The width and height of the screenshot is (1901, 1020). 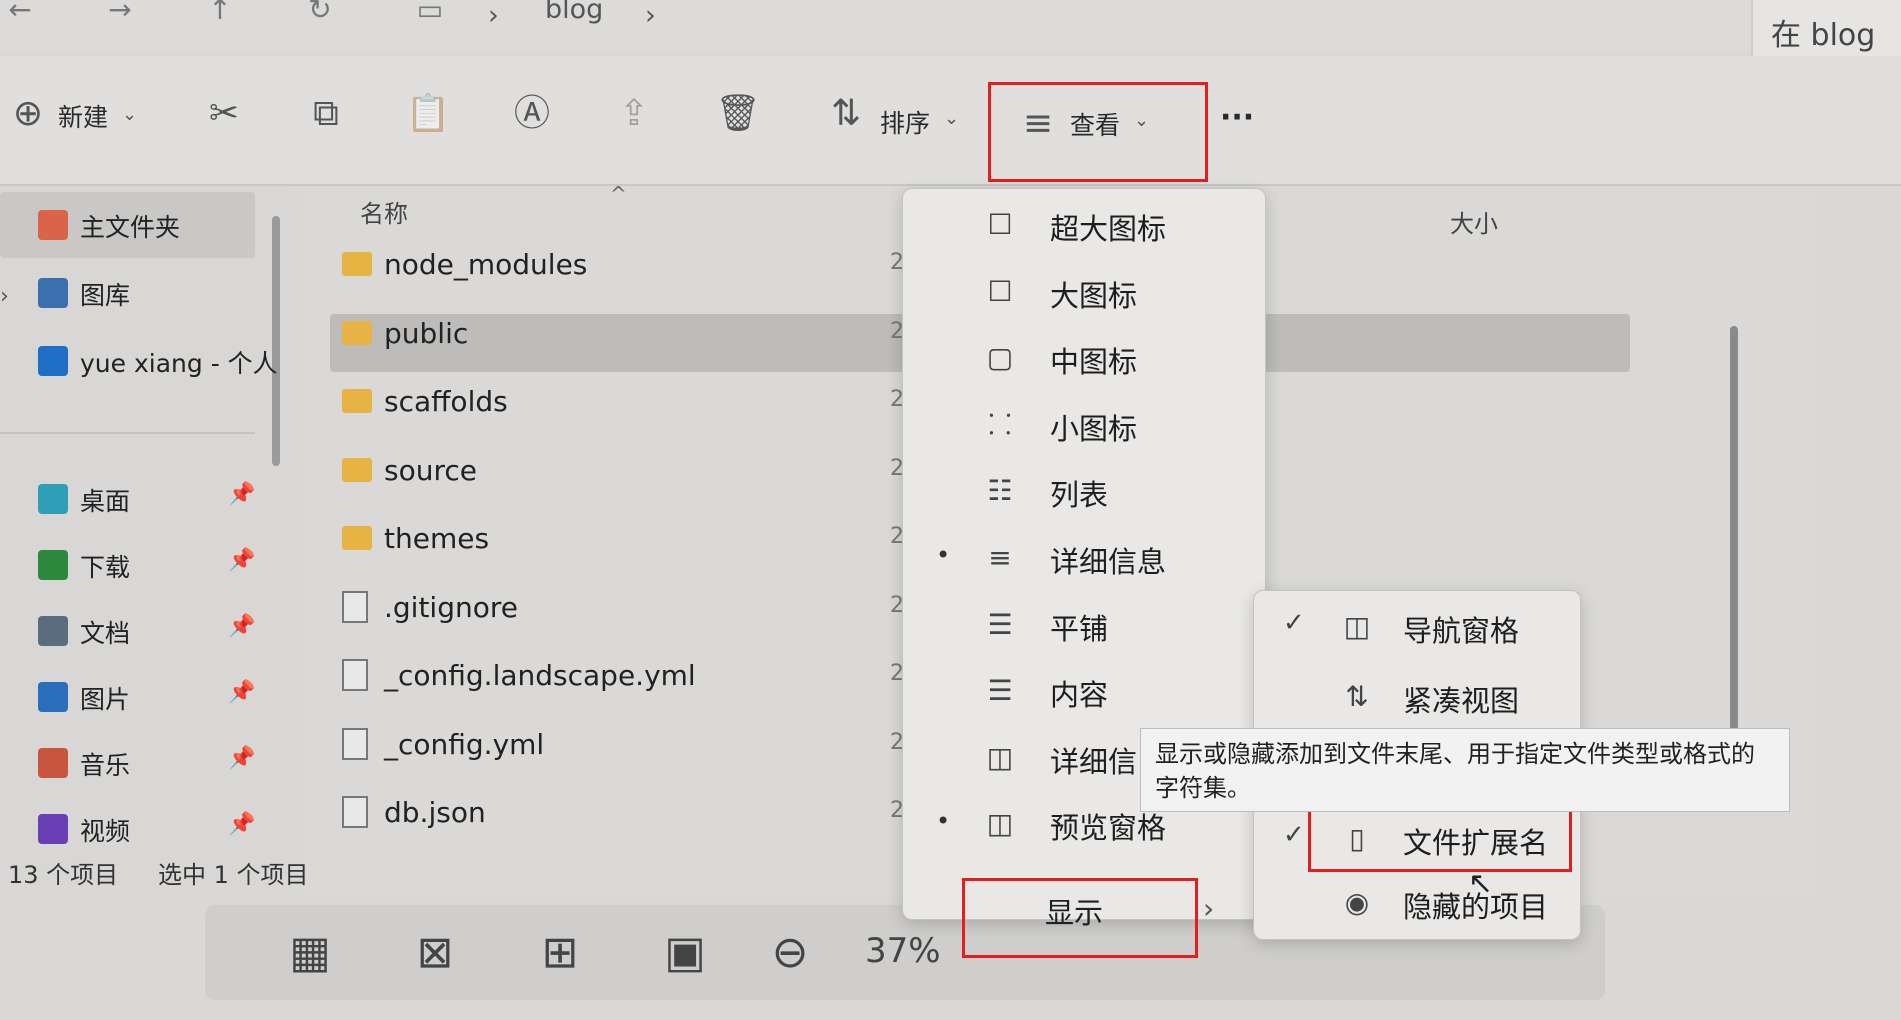 I want to click on delete-icon: 🗑, so click(x=738, y=114).